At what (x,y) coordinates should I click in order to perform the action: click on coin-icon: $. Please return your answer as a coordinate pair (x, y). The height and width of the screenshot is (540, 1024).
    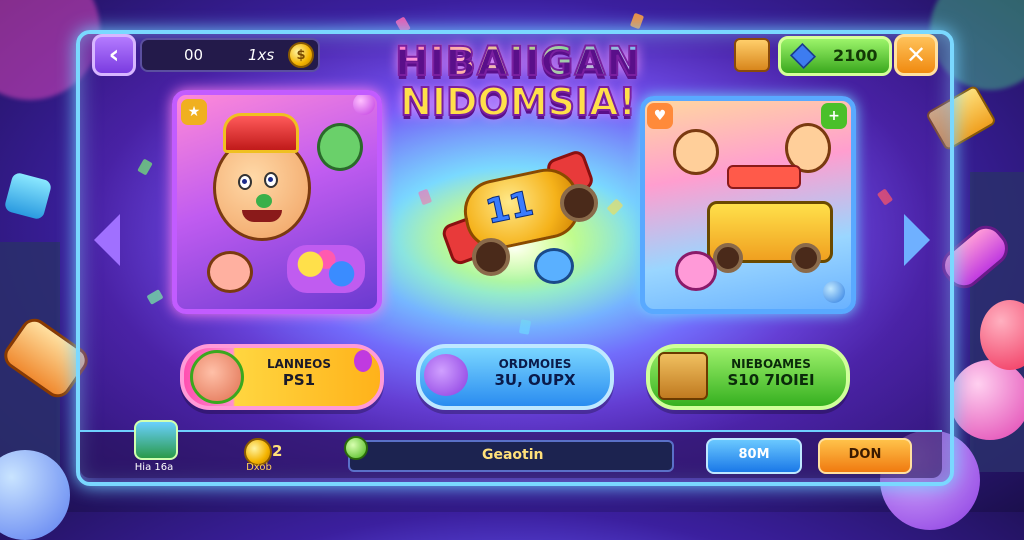
    Looking at the image, I should click on (301, 55).